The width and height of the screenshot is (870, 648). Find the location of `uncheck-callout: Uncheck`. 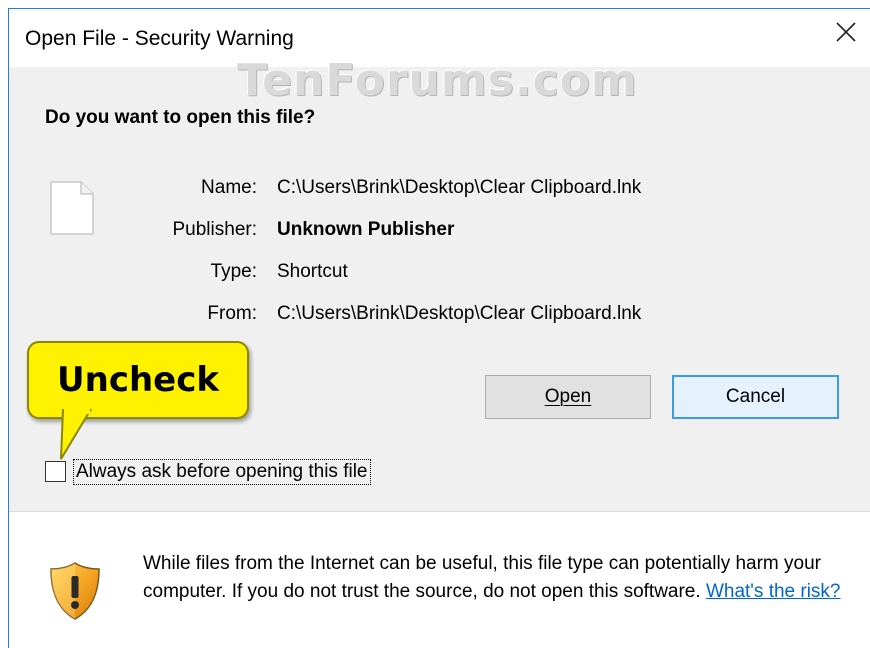

uncheck-callout: Uncheck is located at coordinates (138, 380).